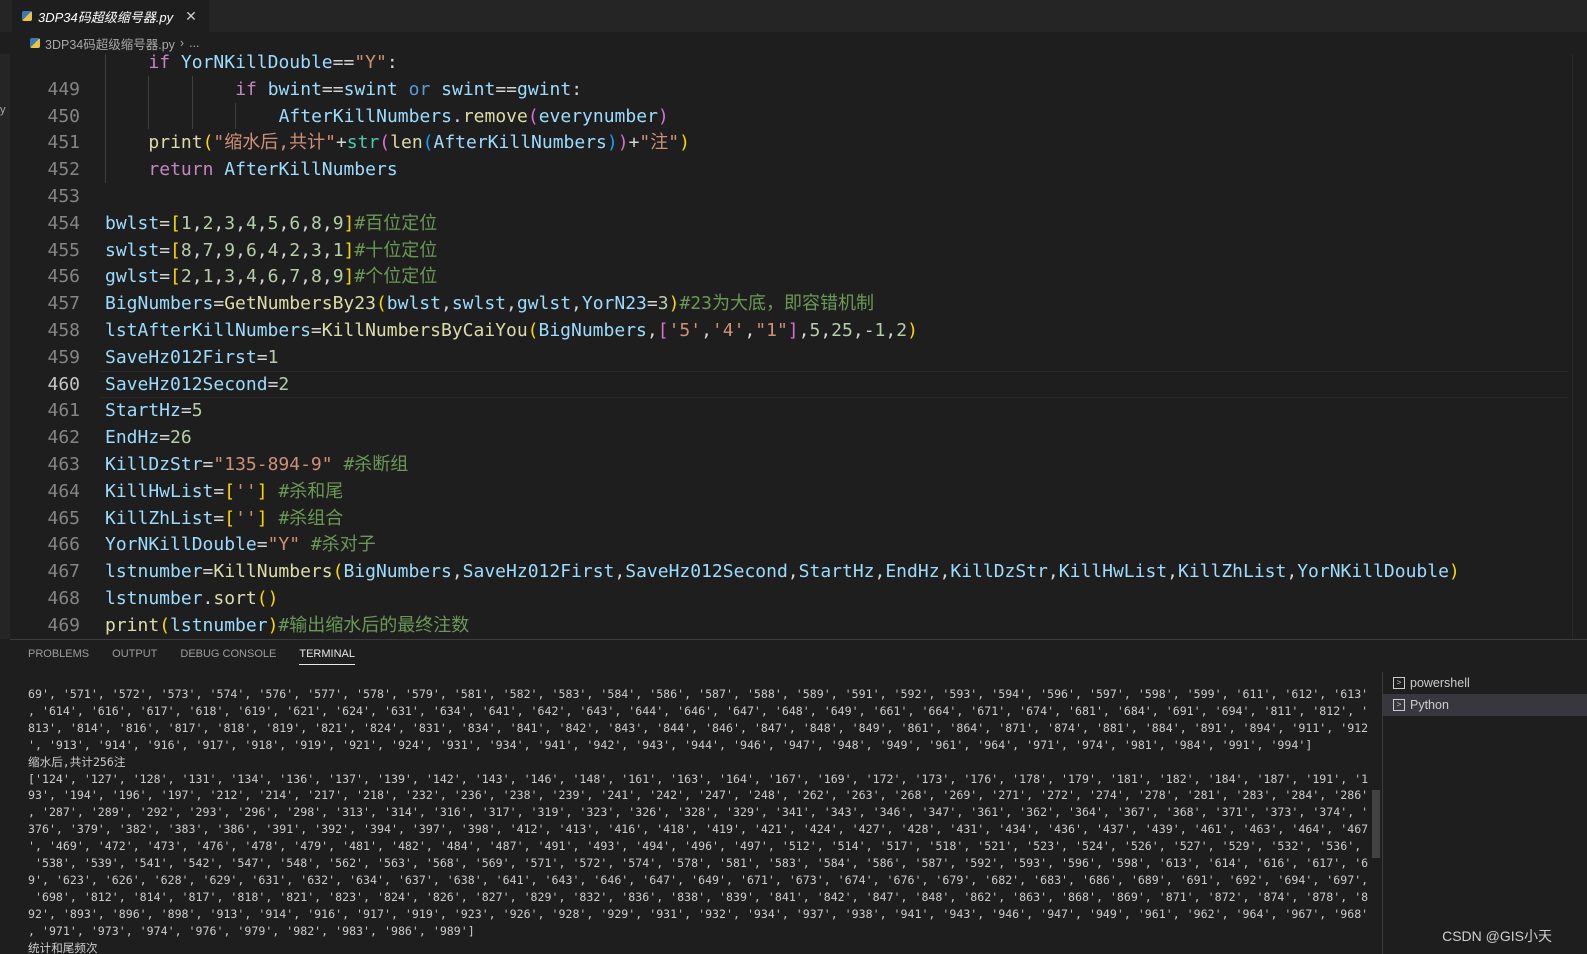 The height and width of the screenshot is (954, 1587). Describe the element at coordinates (105, 16) in the screenshot. I see `tab-title: 3DP34码超级缩号器.py` at that location.